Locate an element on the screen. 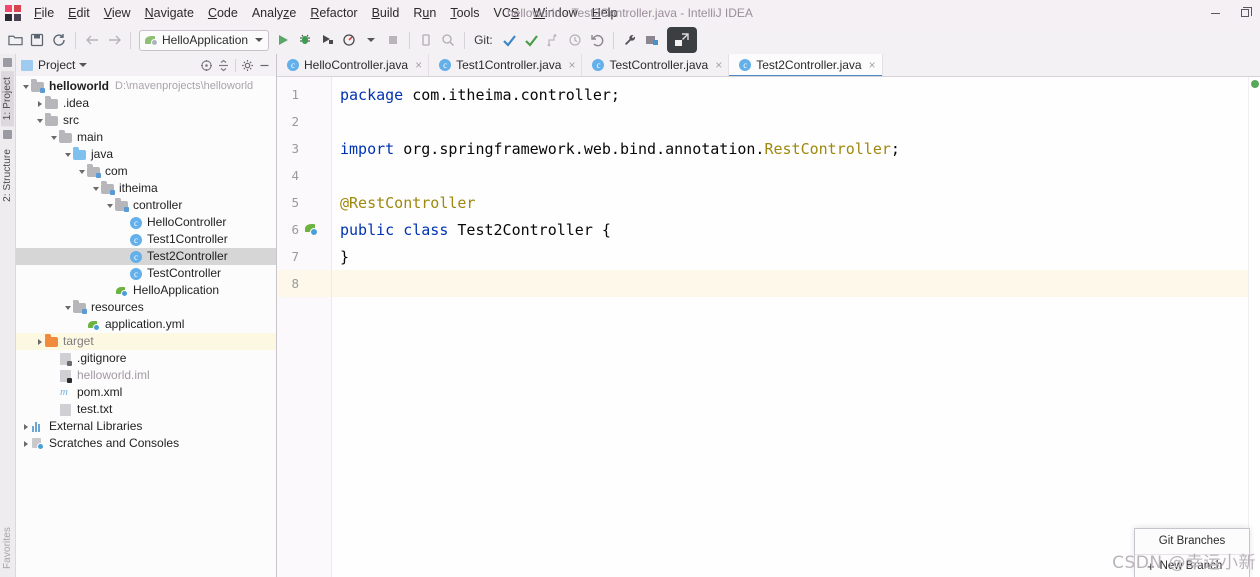 Image resolution: width=1260 pixels, height=577 pixels. git-commit-check-icon is located at coordinates (531, 40).